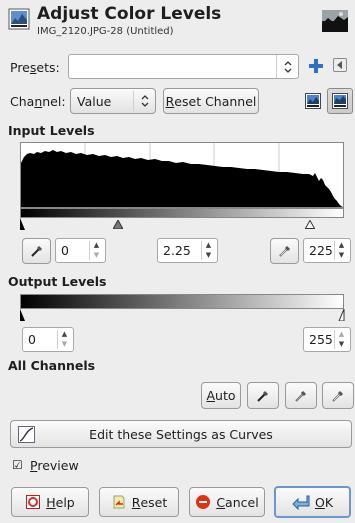 This screenshot has height=523, width=355. What do you see at coordinates (312, 502) in the screenshot?
I see `ok-button: OK` at bounding box center [312, 502].